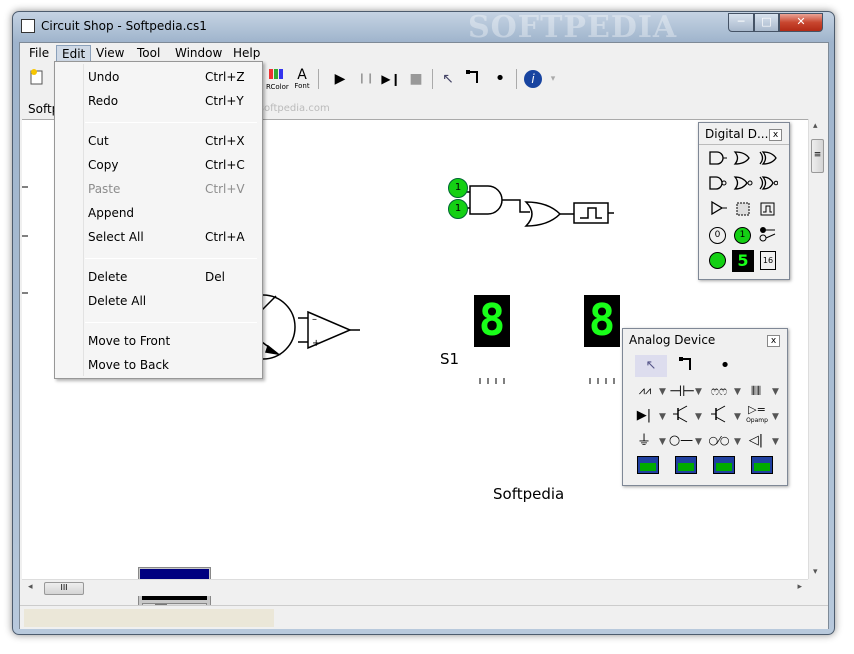 Image resolution: width=854 pixels, height=654 pixels. I want to click on oscilloscope-tool-icon, so click(763, 466).